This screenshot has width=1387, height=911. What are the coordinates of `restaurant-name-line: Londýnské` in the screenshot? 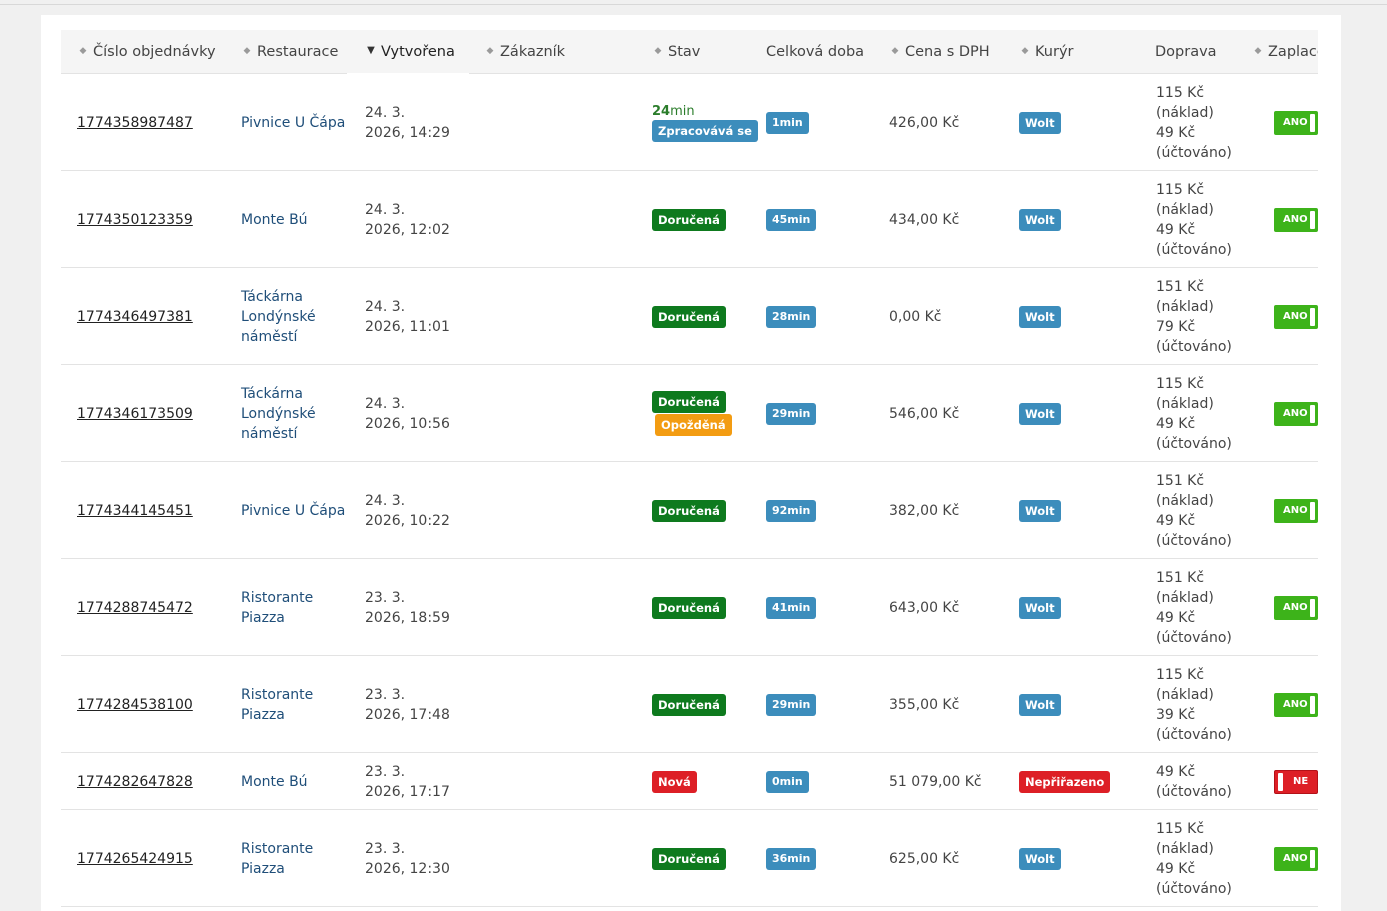 It's located at (278, 413).